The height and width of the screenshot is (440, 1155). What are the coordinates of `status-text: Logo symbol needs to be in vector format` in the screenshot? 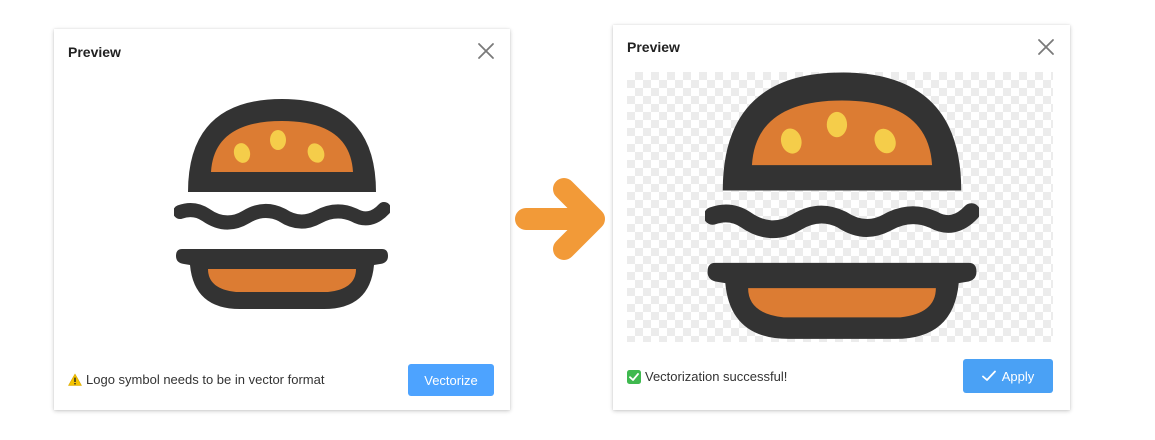 It's located at (205, 379).